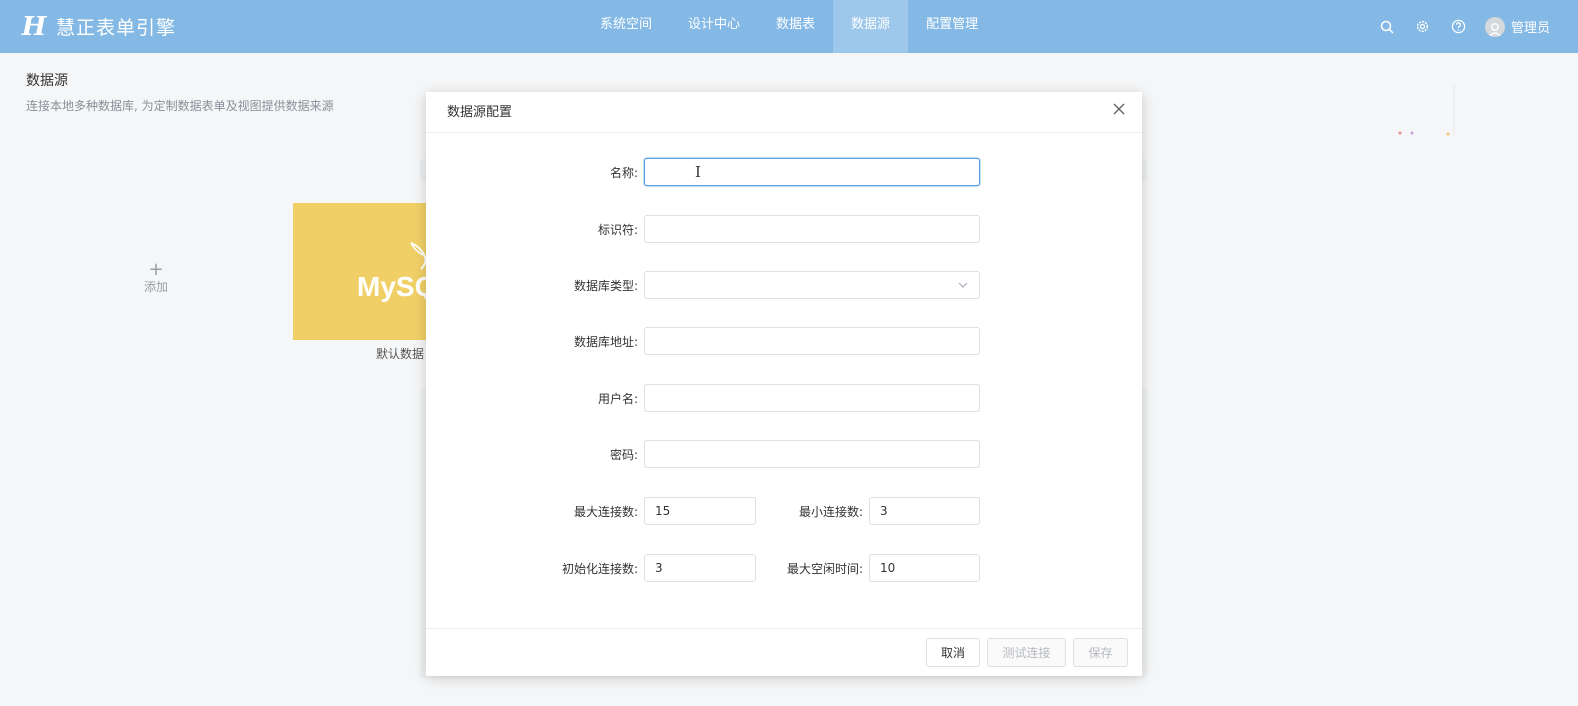 The width and height of the screenshot is (1578, 706). I want to click on max-conn-value: 15, so click(663, 511).